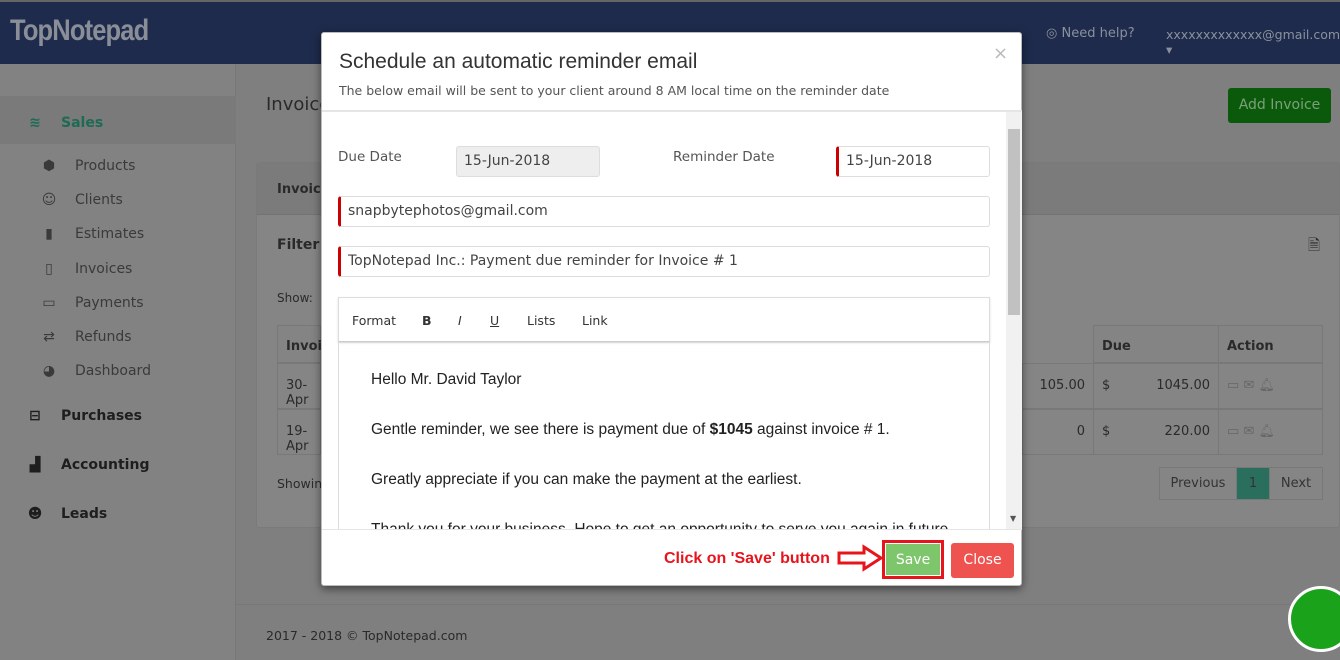 Image resolution: width=1340 pixels, height=660 pixels. Describe the element at coordinates (79, 31) in the screenshot. I see `logo: TopNotepad` at that location.